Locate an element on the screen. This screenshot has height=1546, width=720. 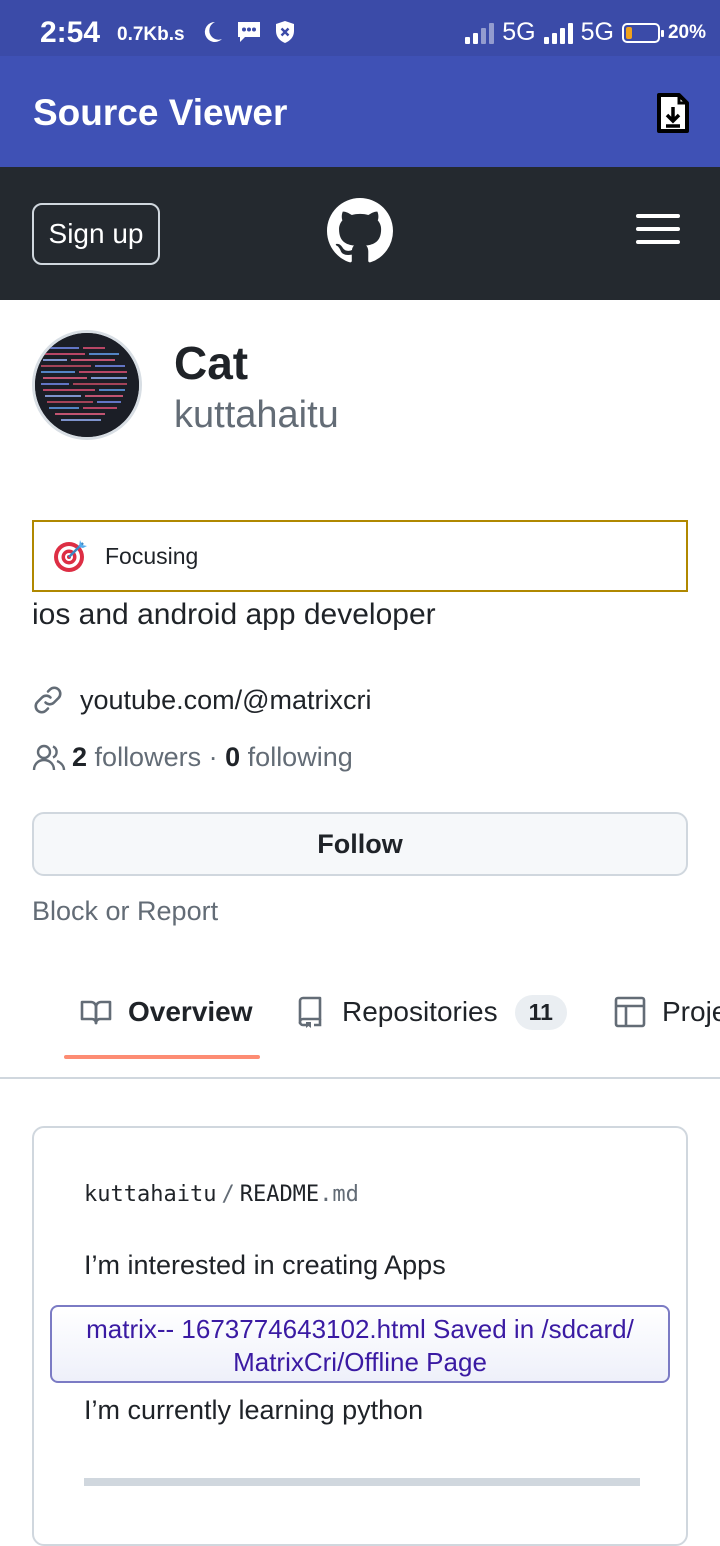
download-file-button is located at coordinates (673, 115).